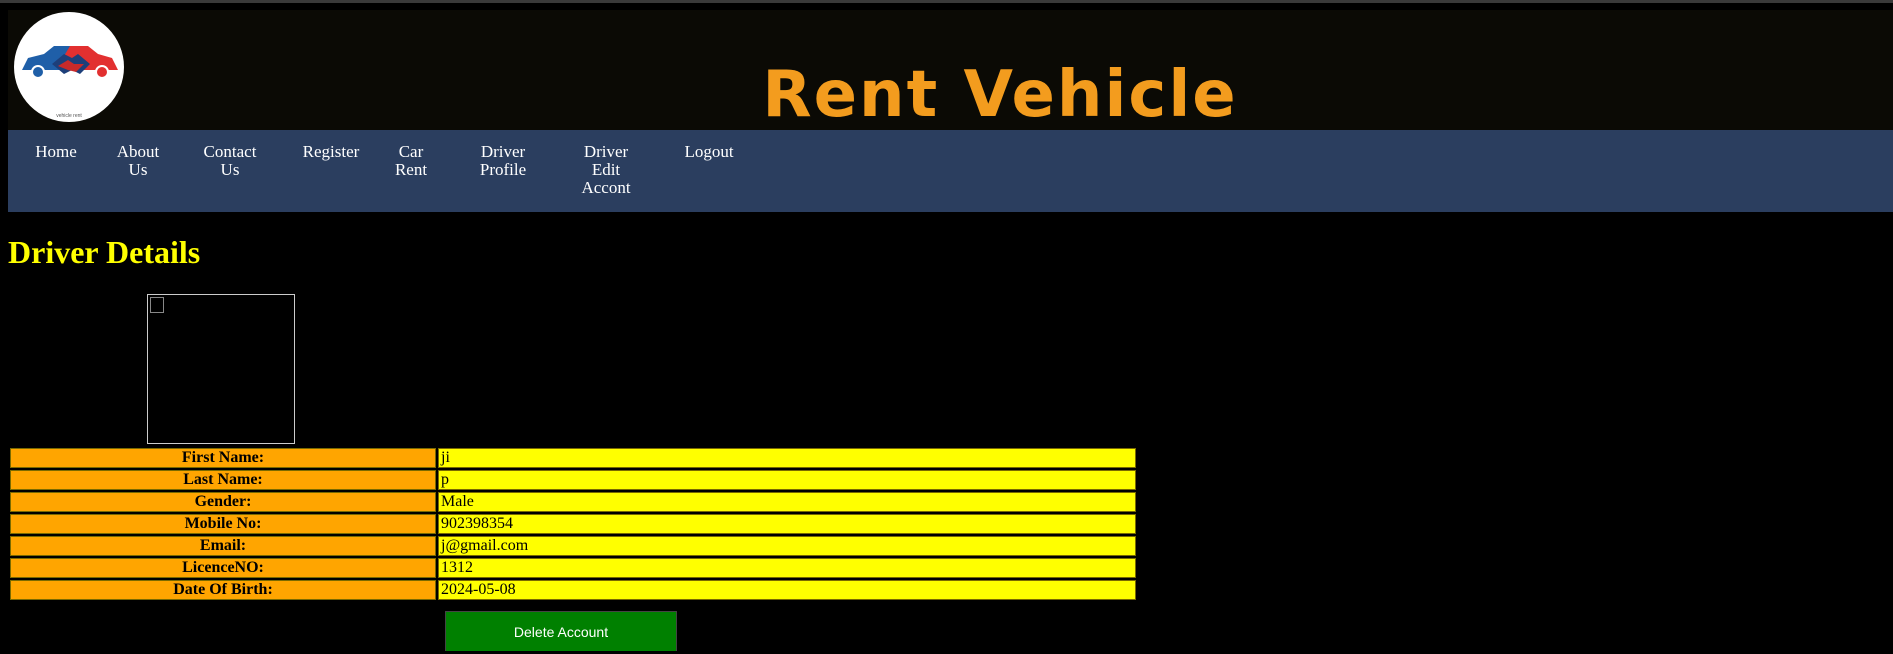  I want to click on car-handshake-icon, so click(70, 62).